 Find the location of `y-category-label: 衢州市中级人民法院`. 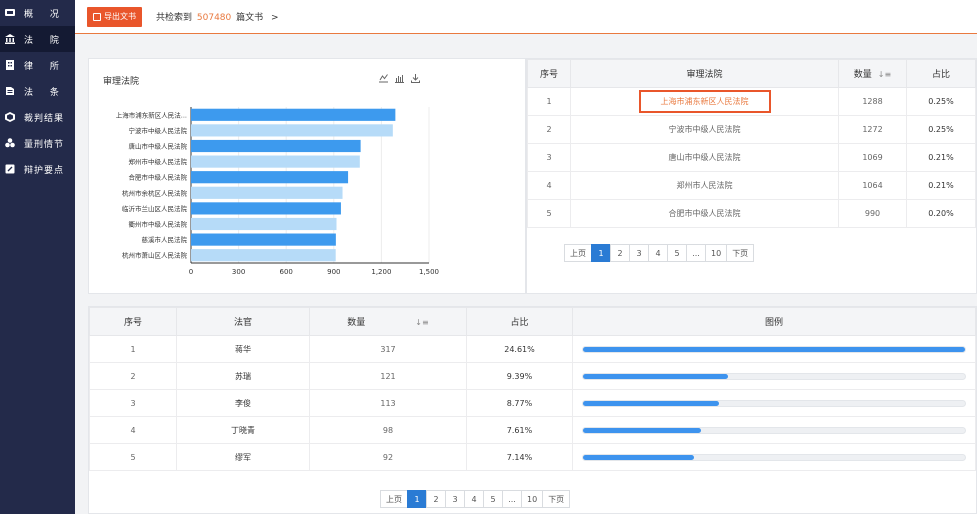

y-category-label: 衢州市中级人民法院 is located at coordinates (158, 224).